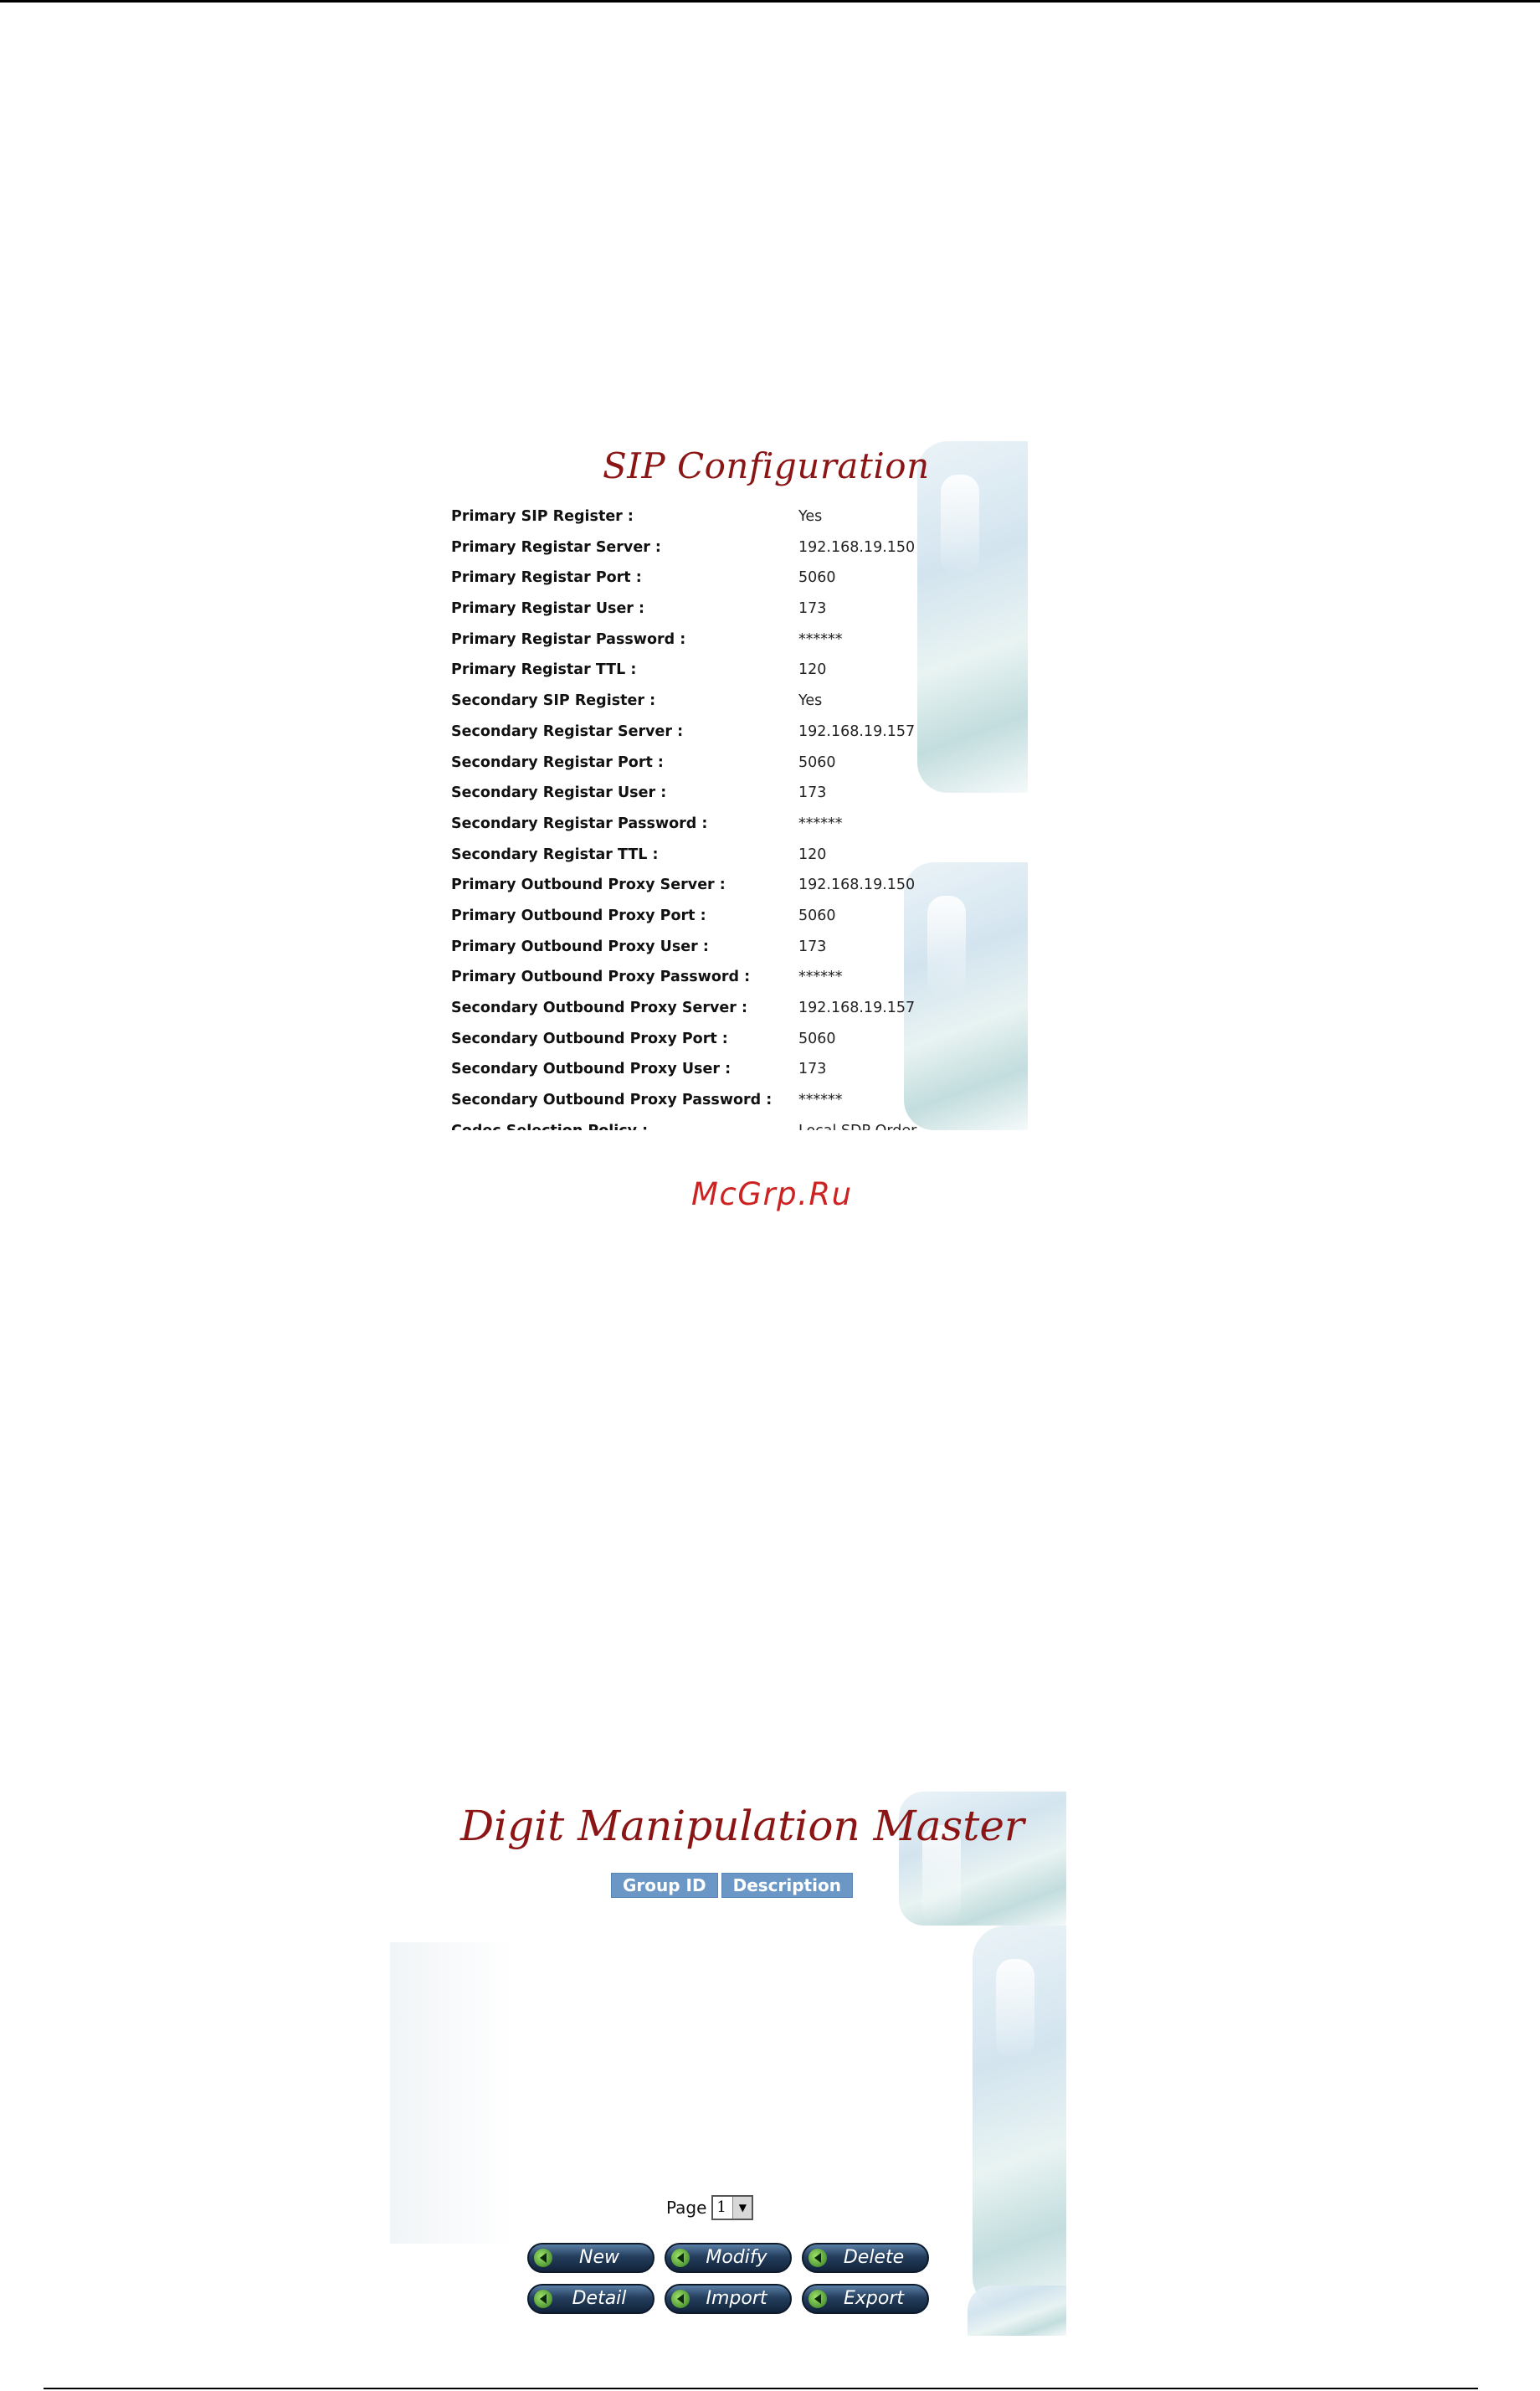  Describe the element at coordinates (556, 547) in the screenshot. I see `setting-label: Primary Registar Server :` at that location.